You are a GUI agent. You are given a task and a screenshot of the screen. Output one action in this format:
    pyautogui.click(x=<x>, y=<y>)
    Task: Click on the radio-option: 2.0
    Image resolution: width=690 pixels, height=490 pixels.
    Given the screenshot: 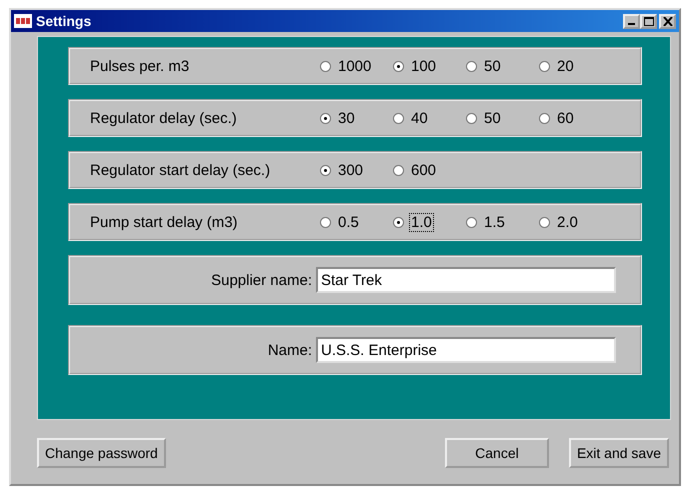 What is the action you would take?
    pyautogui.click(x=575, y=222)
    